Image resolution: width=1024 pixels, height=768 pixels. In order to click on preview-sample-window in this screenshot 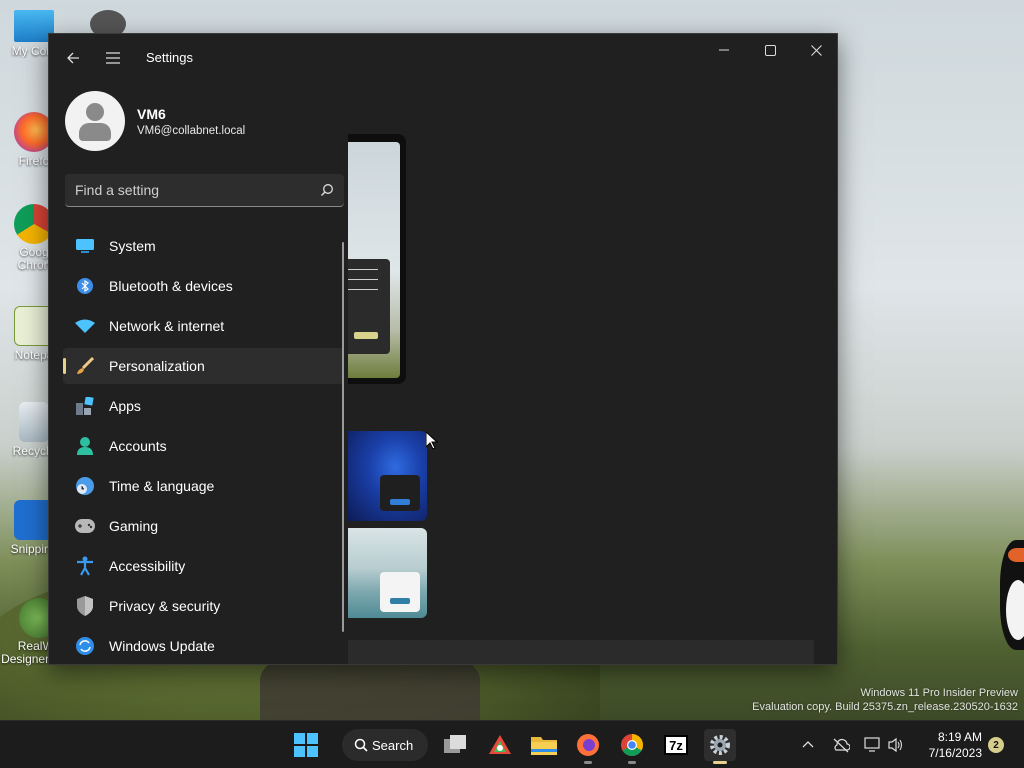, I will do `click(369, 306)`.